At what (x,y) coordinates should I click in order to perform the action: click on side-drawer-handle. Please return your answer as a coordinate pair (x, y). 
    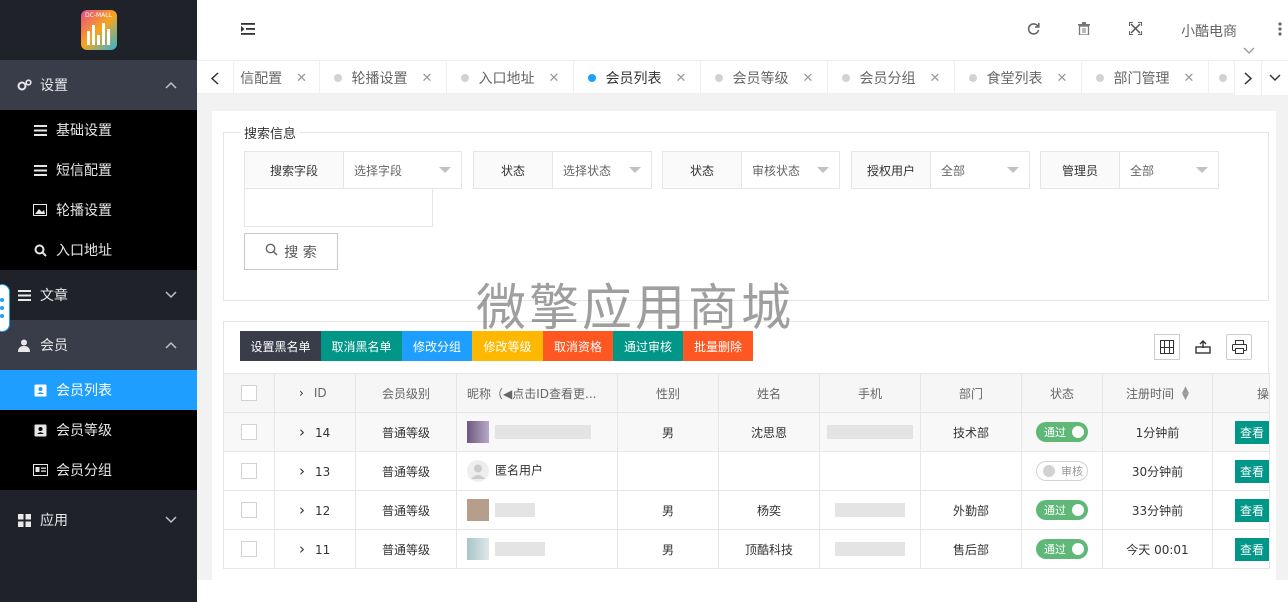
    Looking at the image, I should click on (5, 308).